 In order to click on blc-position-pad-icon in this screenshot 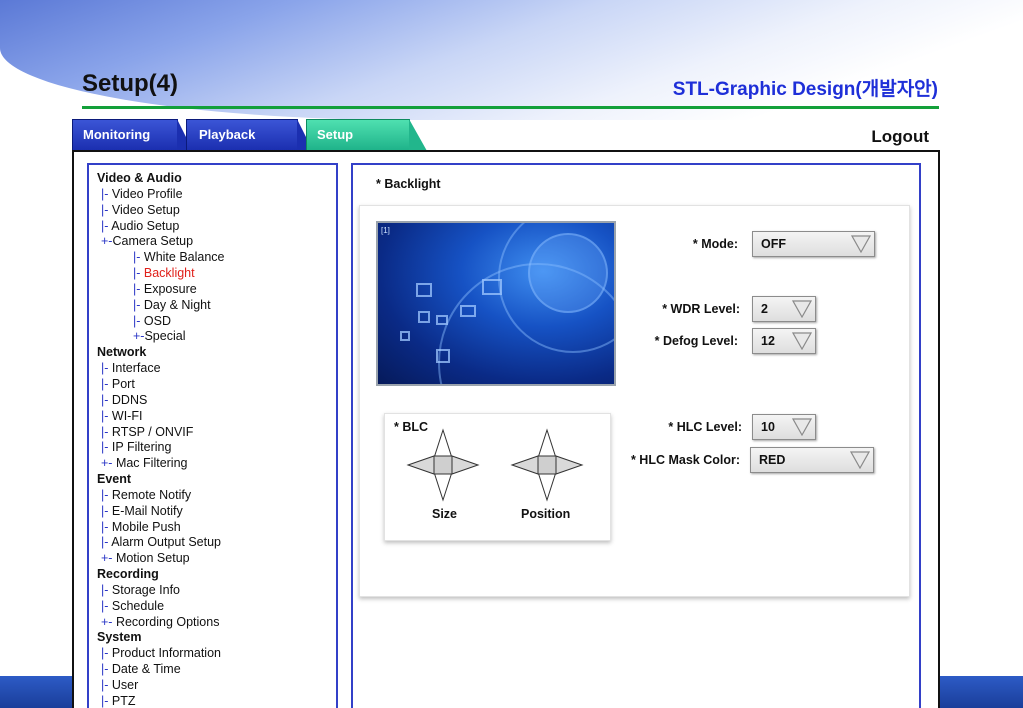, I will do `click(547, 465)`.